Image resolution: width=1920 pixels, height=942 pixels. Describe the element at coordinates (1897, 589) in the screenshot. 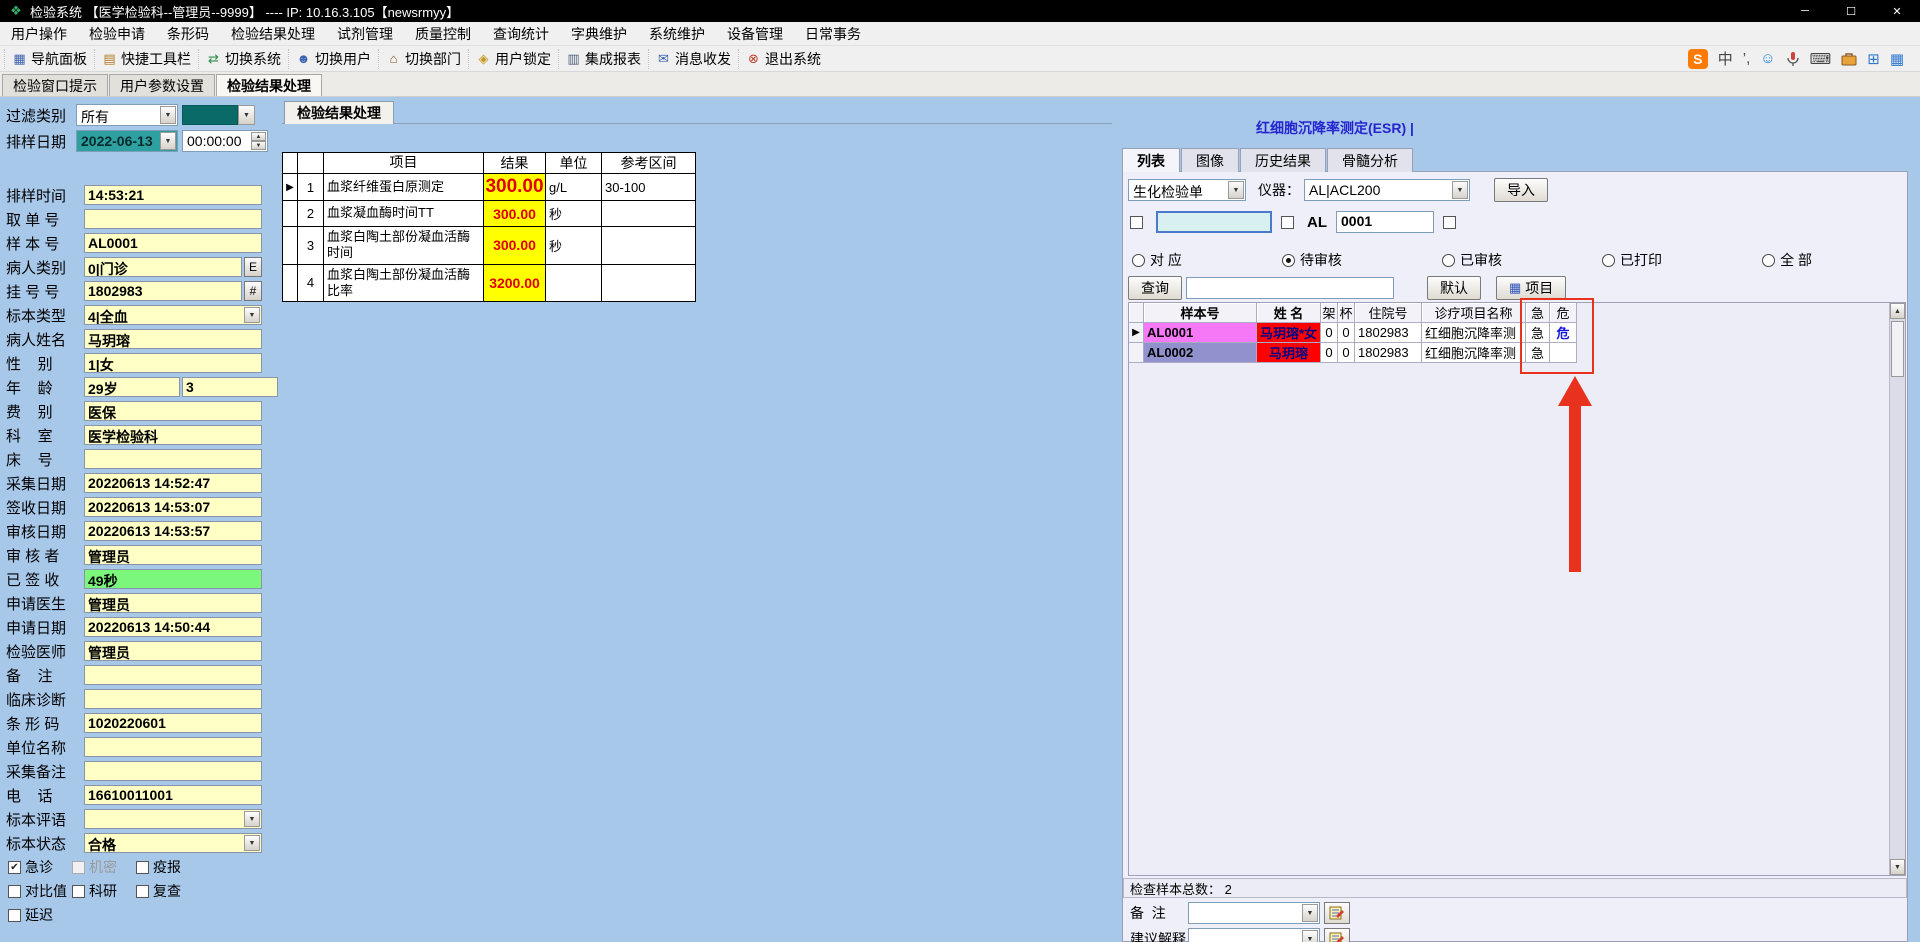

I see `vertical-scrollbar: ▲ ▼` at that location.